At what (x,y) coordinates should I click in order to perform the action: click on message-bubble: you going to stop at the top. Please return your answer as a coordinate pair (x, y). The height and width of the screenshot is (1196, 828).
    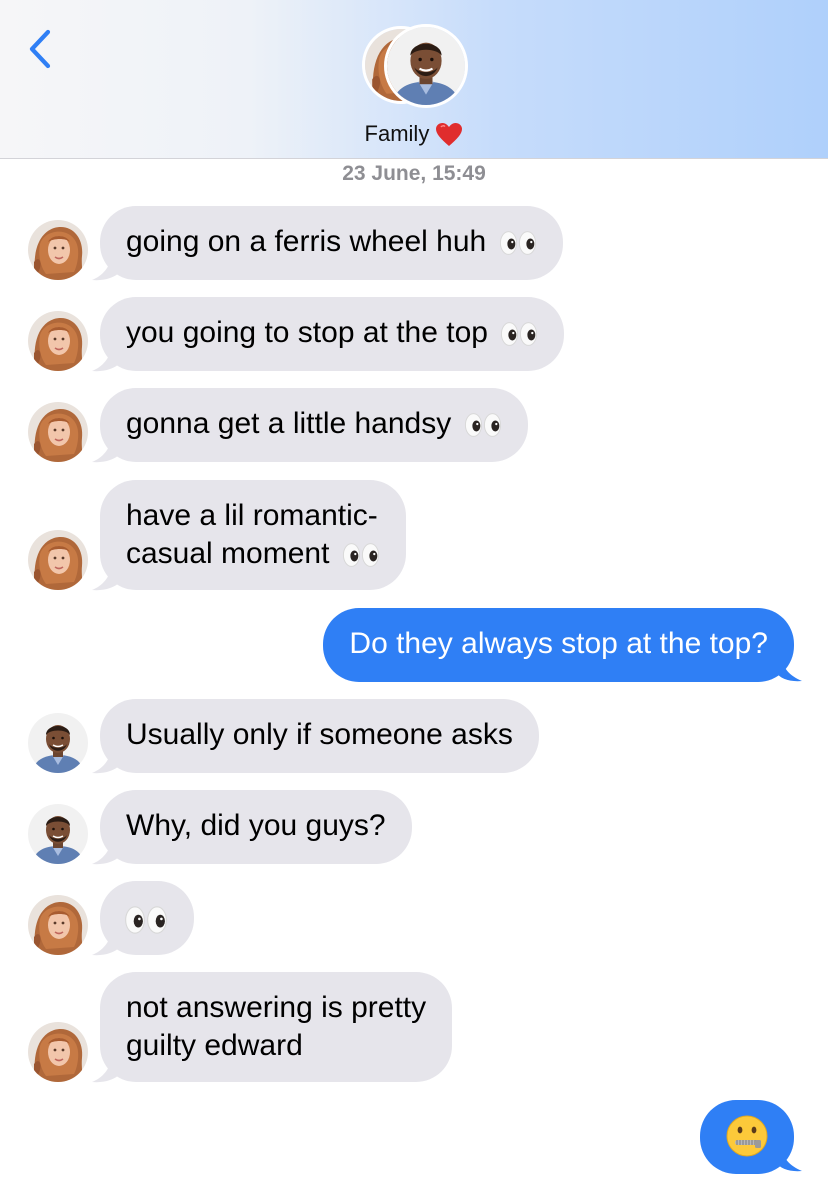
    Looking at the image, I should click on (332, 334).